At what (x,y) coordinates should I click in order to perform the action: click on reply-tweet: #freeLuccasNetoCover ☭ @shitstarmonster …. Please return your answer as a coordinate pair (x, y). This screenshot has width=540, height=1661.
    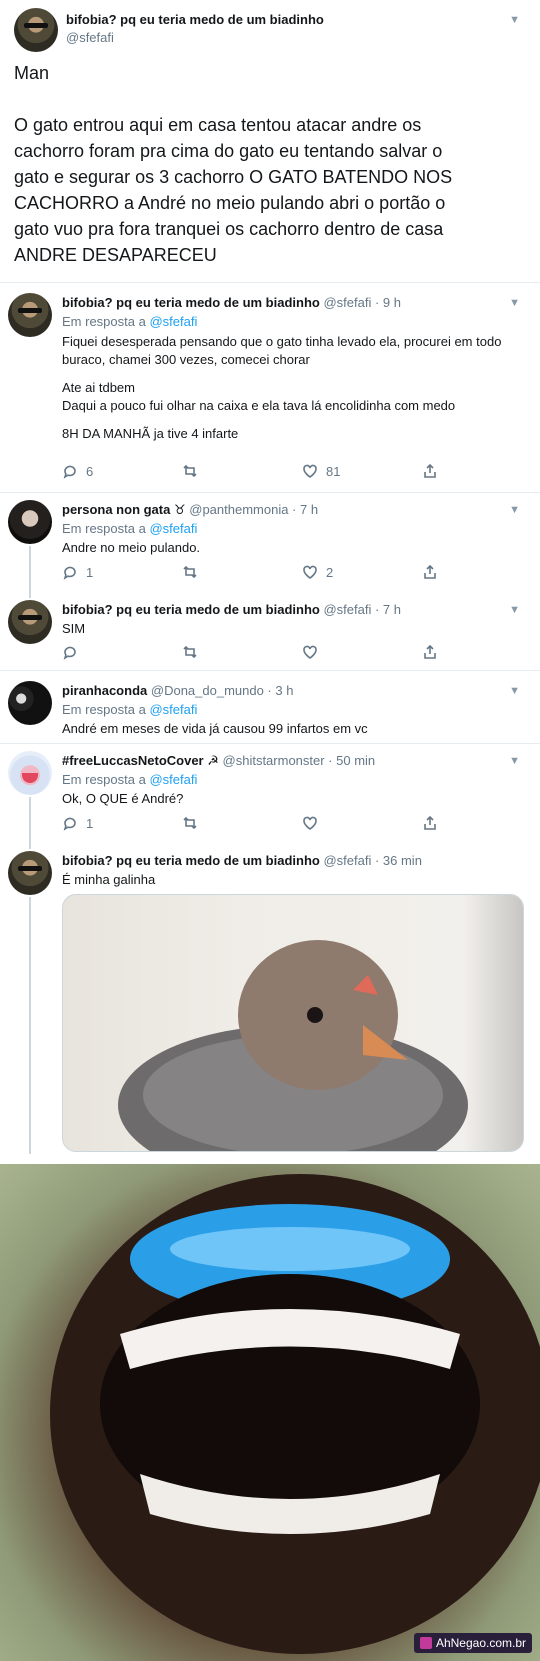
    Looking at the image, I should click on (270, 793).